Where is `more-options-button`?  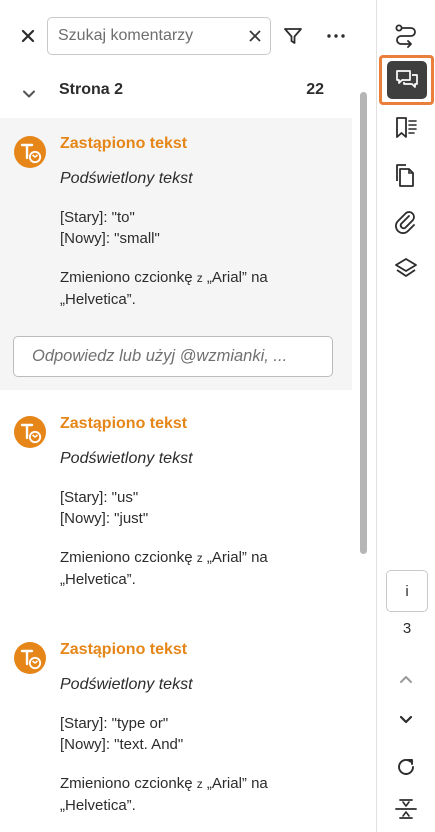 more-options-button is located at coordinates (336, 36).